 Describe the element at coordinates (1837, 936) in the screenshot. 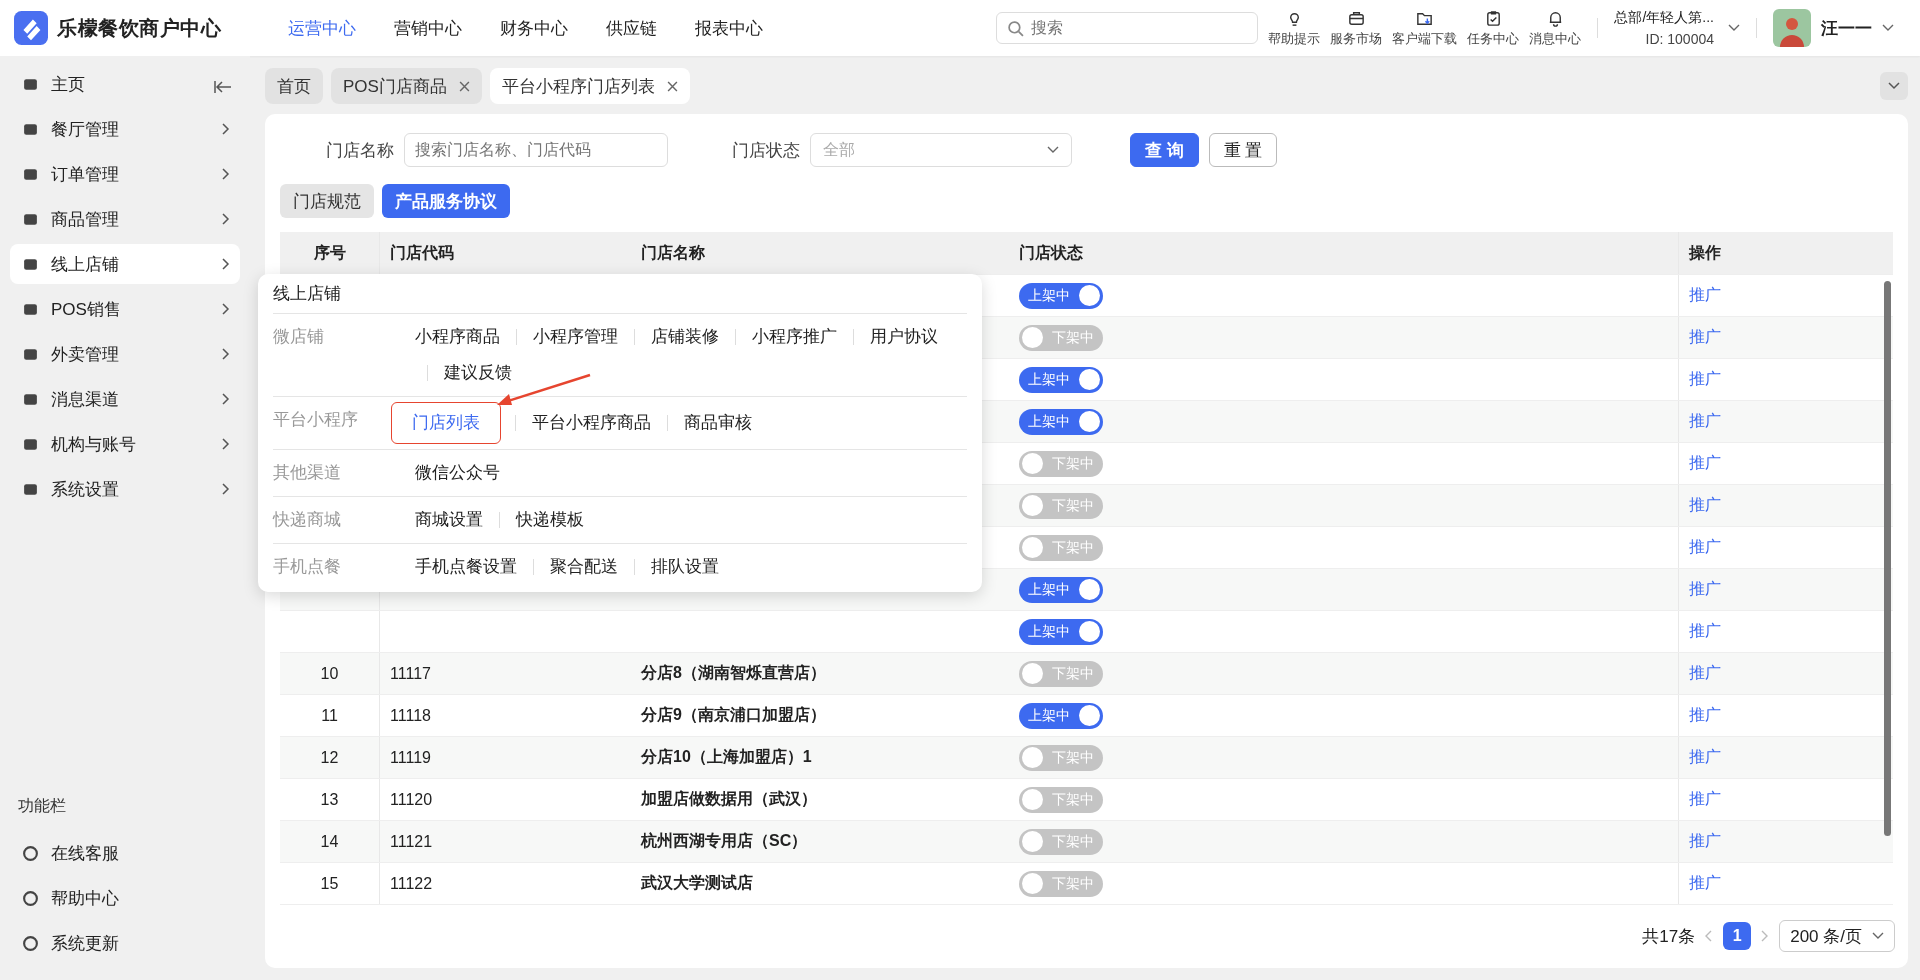

I see `page-size-select: 200 条/页` at that location.